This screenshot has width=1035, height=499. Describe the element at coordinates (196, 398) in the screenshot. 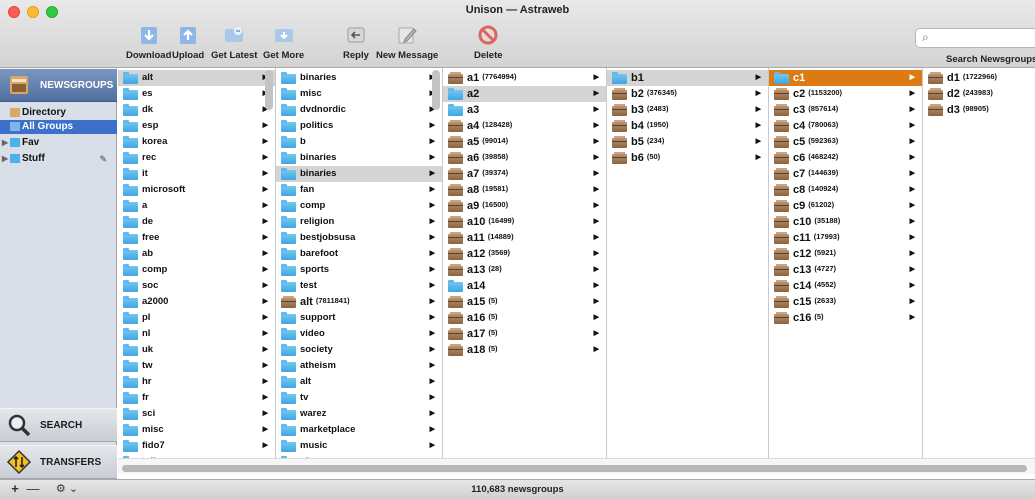

I see `list-item: fr ▶` at that location.